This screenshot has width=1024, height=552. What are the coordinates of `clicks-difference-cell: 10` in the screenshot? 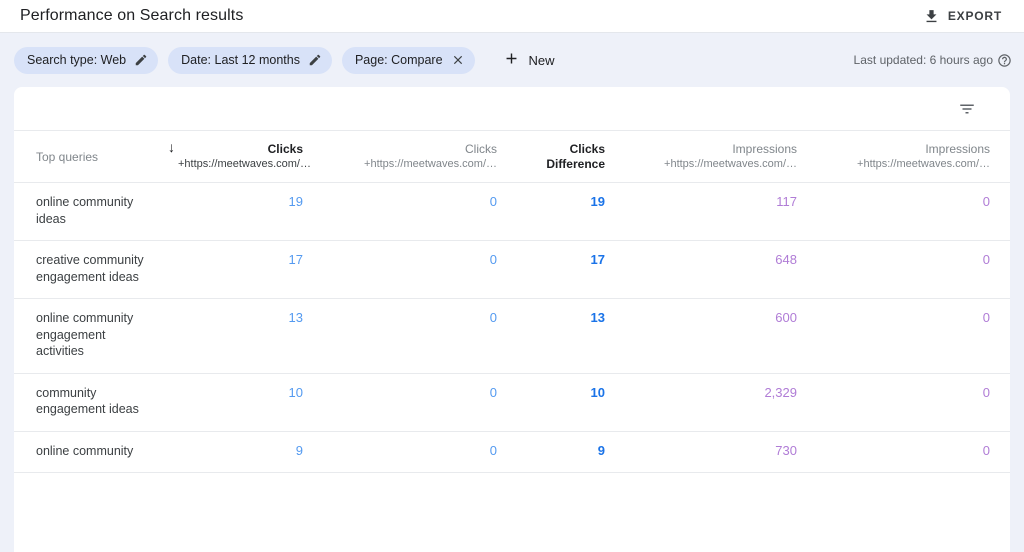 It's located at (571, 402).